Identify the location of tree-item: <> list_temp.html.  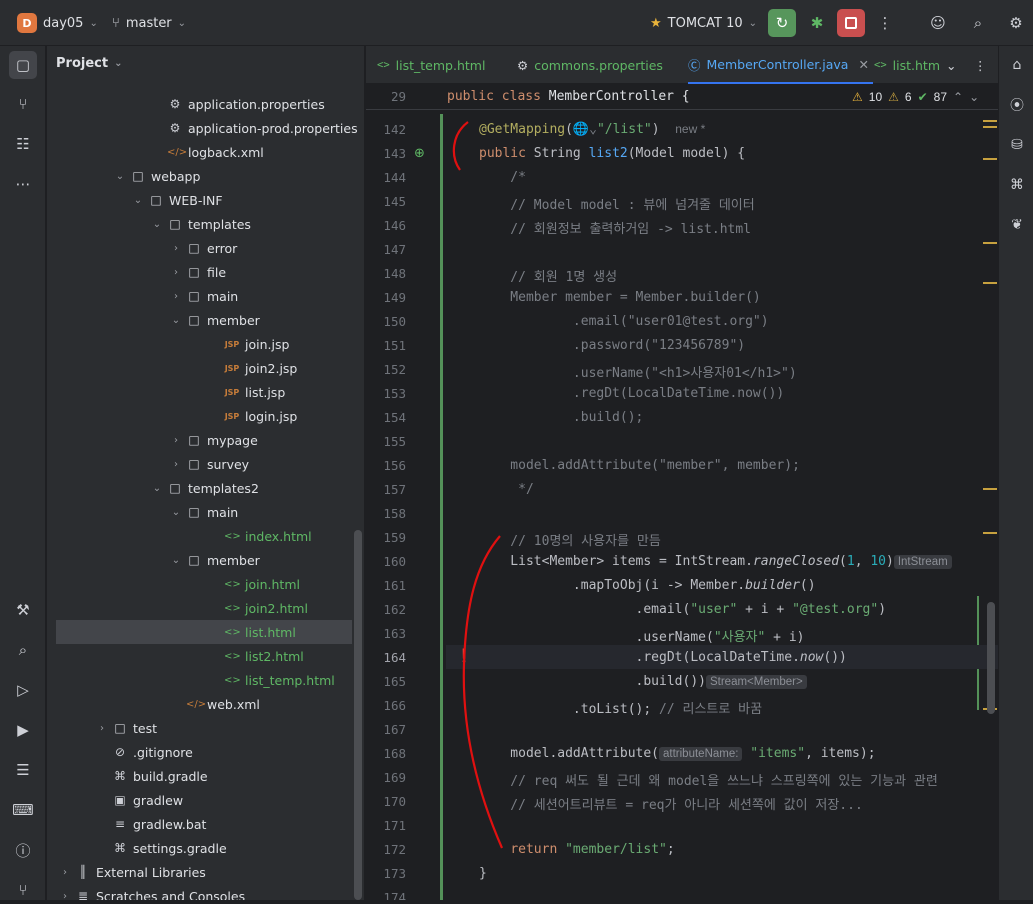
(191, 680).